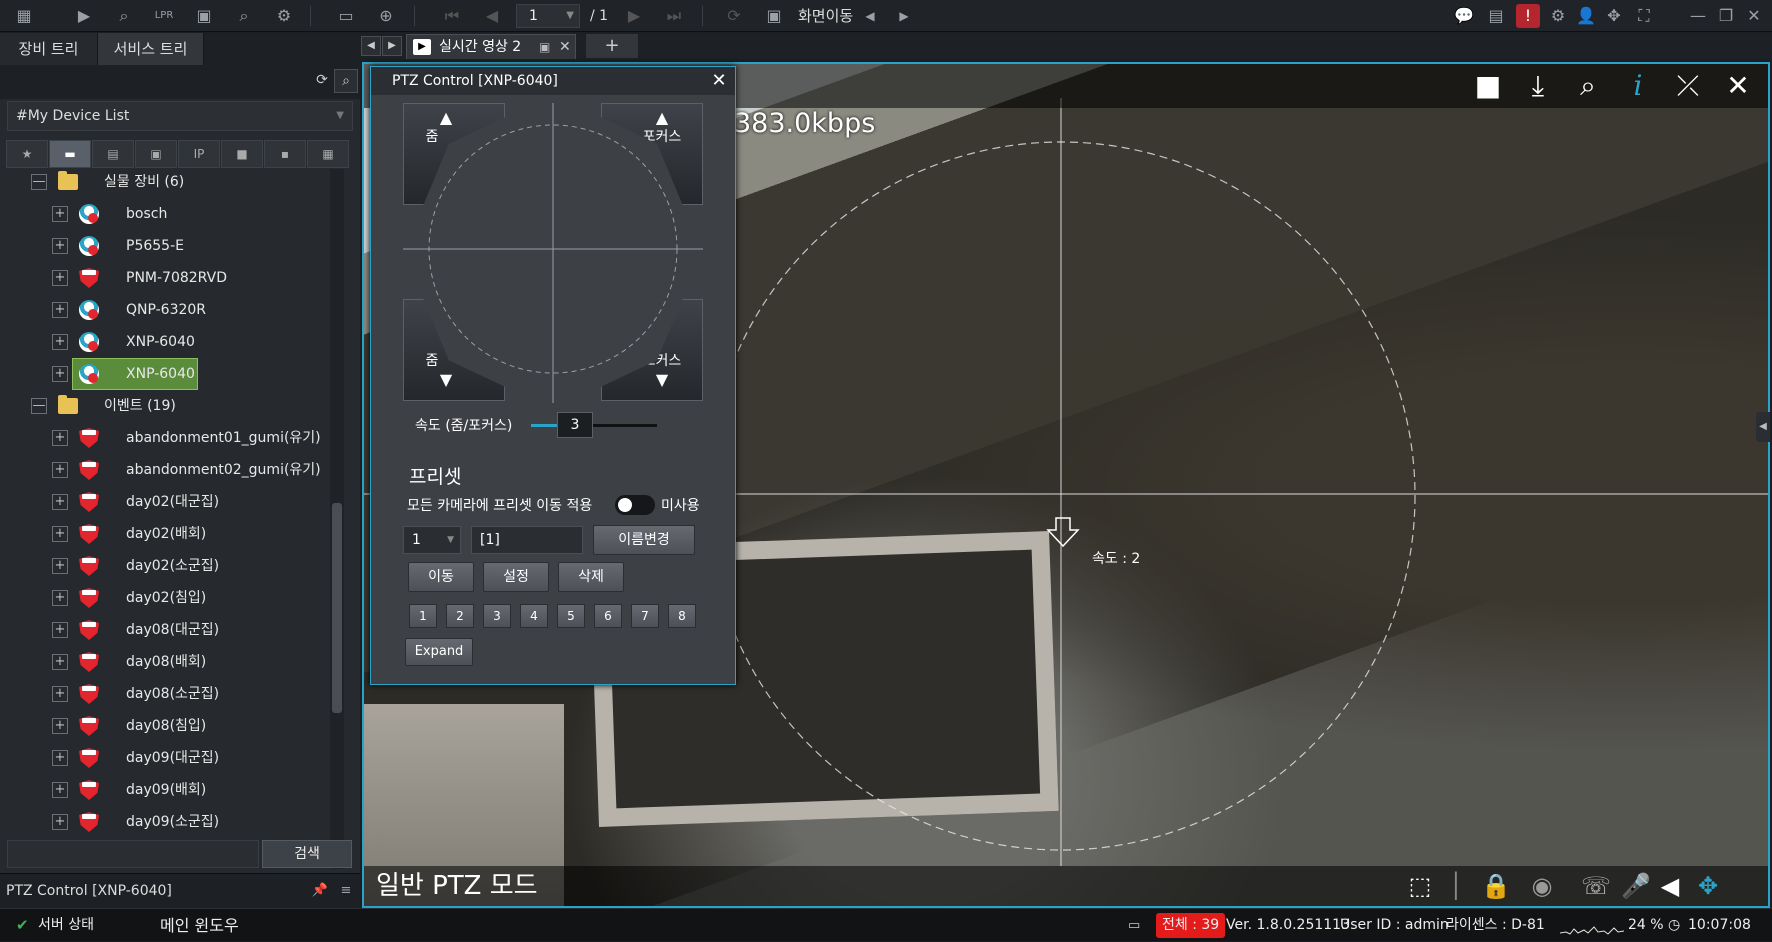  What do you see at coordinates (133, 854) in the screenshot?
I see `tree-search-input` at bounding box center [133, 854].